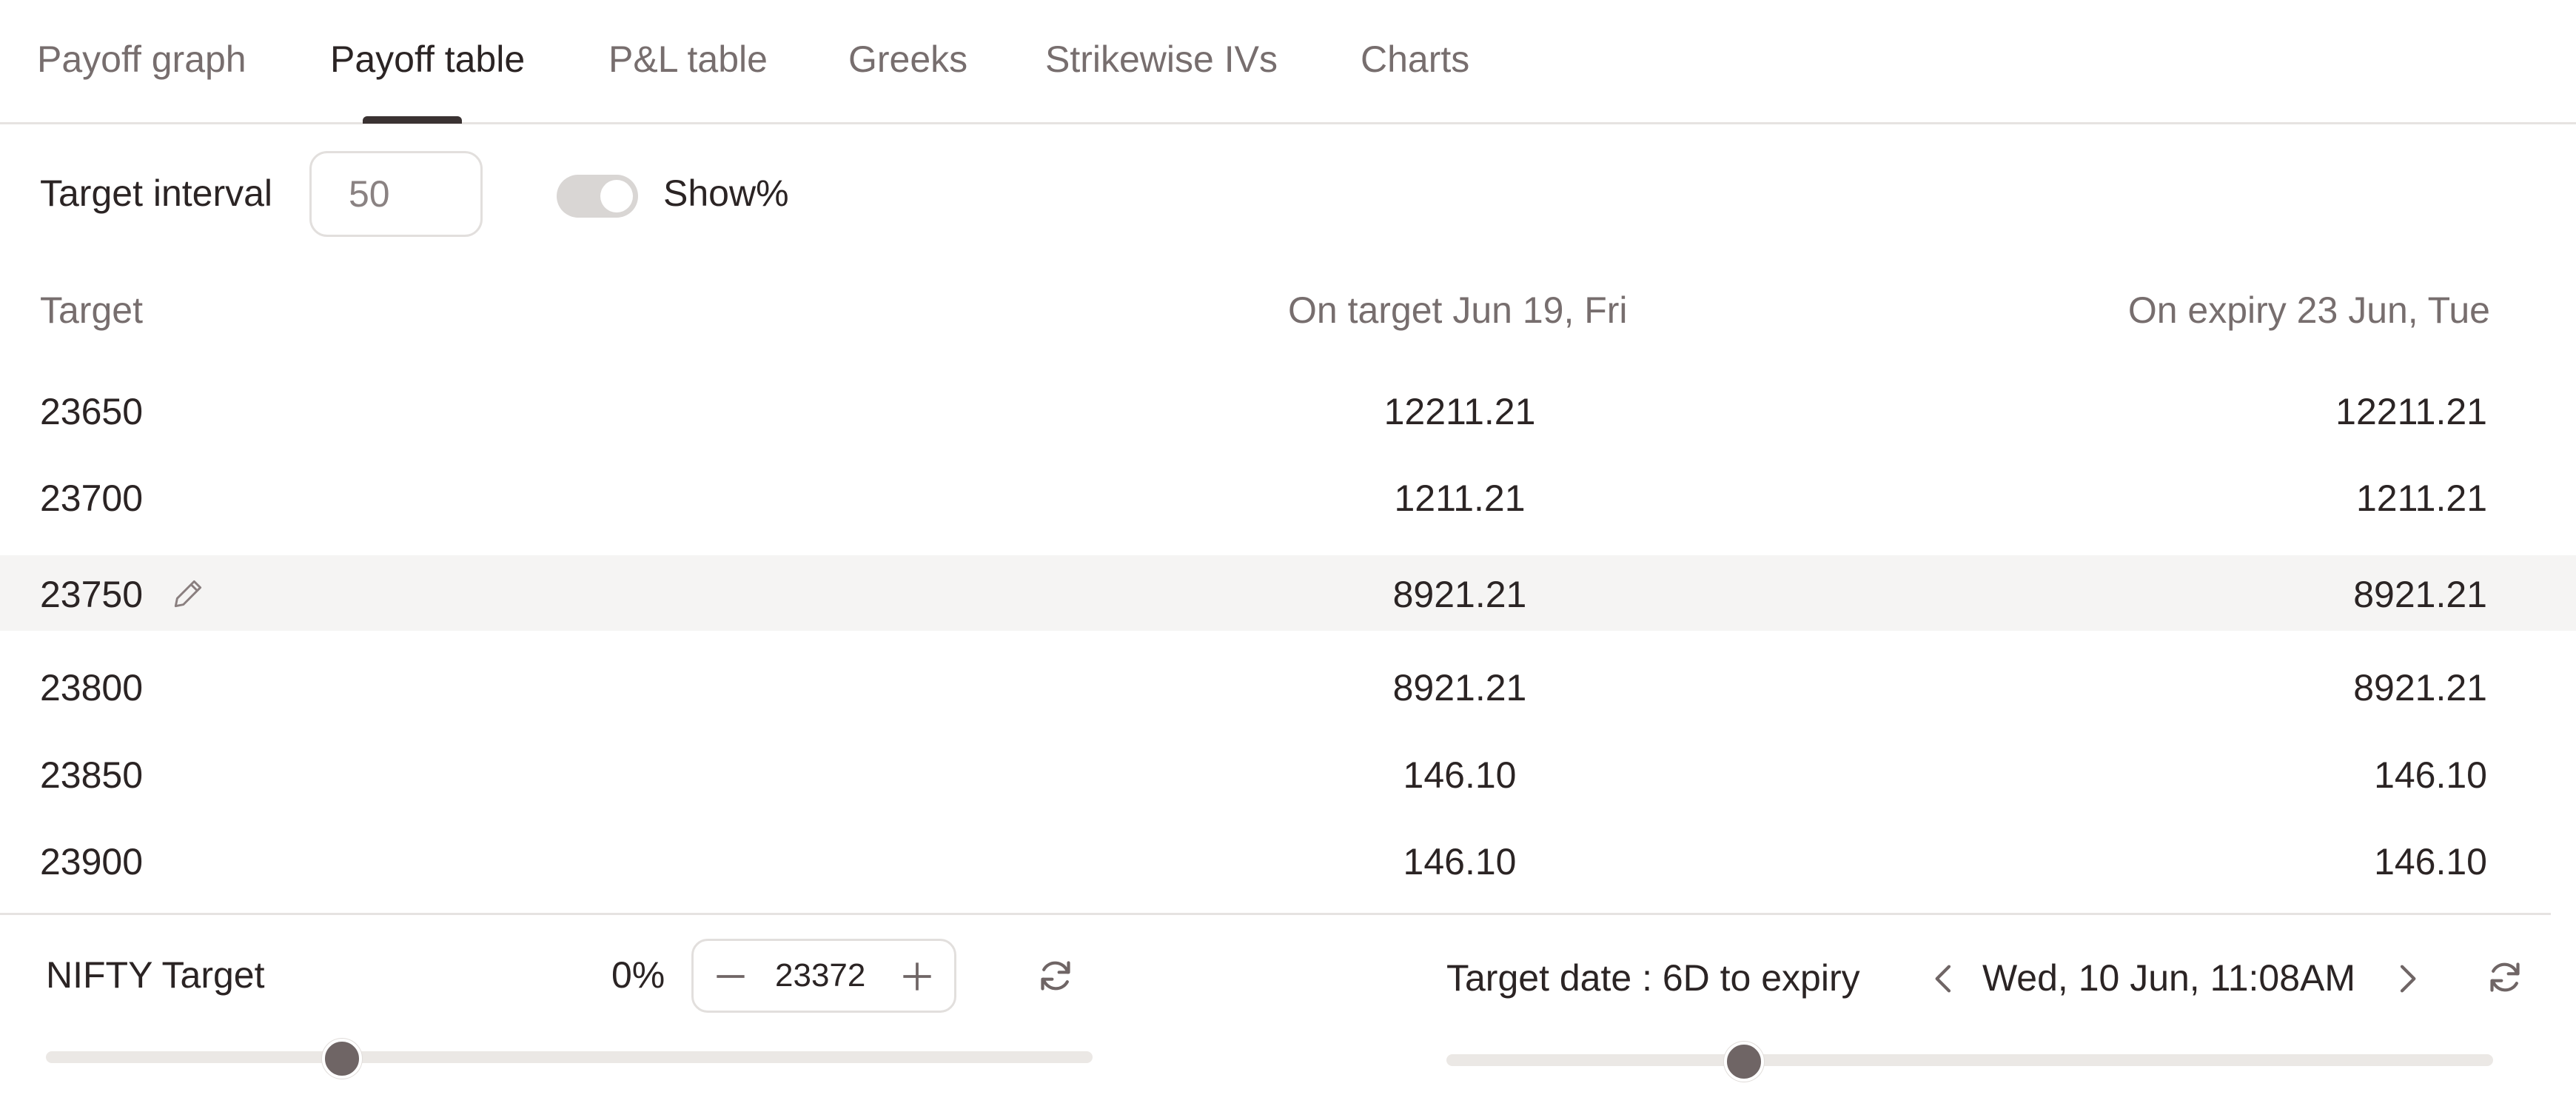  I want to click on target-cell: 23750, so click(92, 594).